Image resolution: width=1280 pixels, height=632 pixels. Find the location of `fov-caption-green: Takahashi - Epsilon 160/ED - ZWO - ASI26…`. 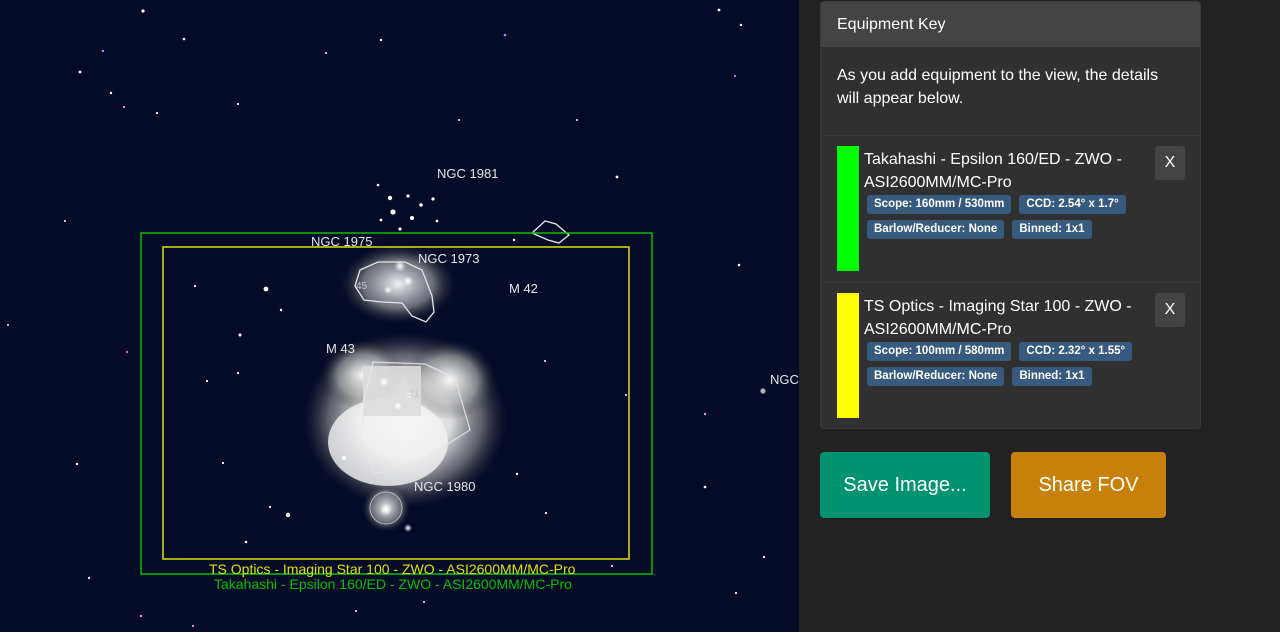

fov-caption-green: Takahashi - Epsilon 160/ED - ZWO - ASI26… is located at coordinates (393, 584).